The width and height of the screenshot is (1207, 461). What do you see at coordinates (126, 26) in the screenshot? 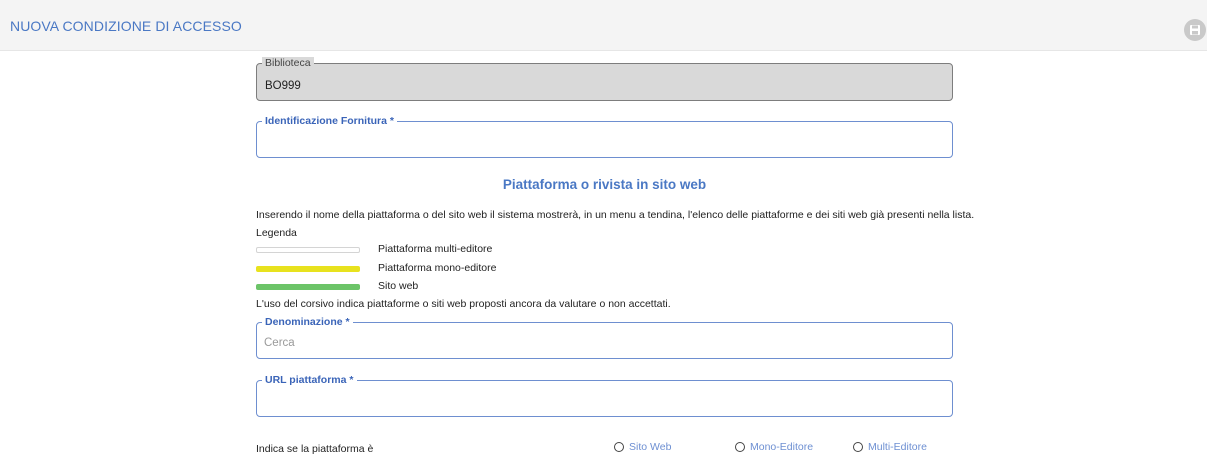
I see `page-title: NUOVA CONDIZIONE DI ACCESSO` at bounding box center [126, 26].